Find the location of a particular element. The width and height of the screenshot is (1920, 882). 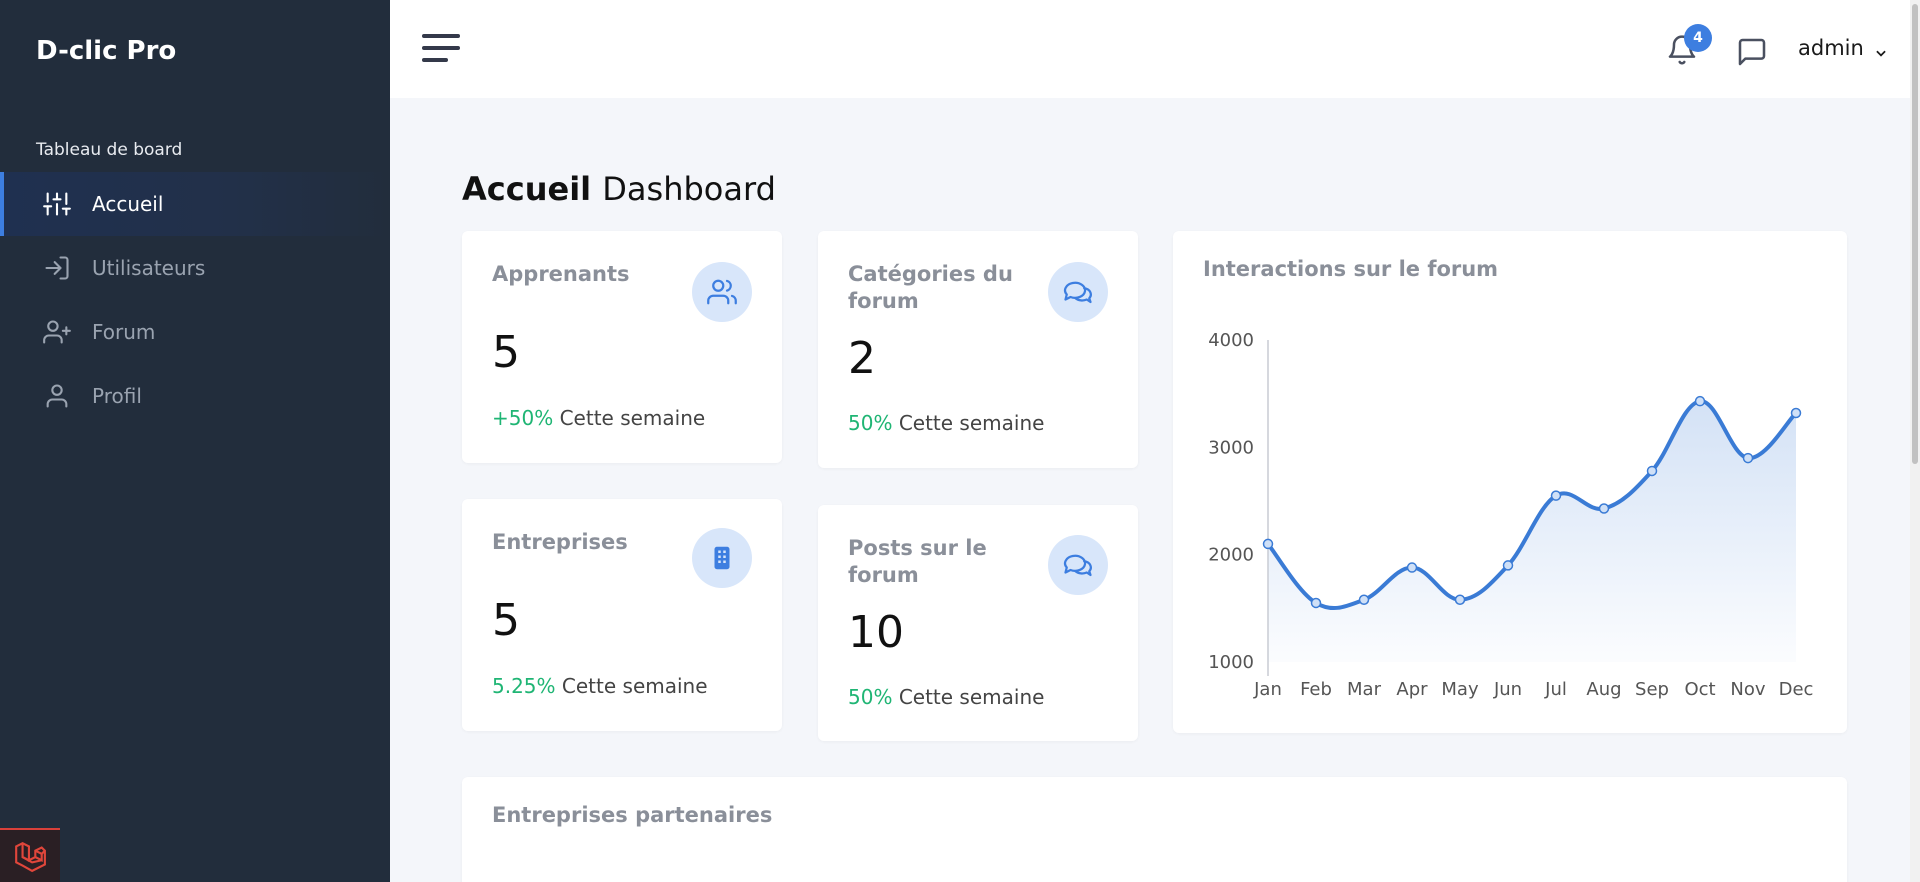

x-tick-label: Nov is located at coordinates (1747, 689).